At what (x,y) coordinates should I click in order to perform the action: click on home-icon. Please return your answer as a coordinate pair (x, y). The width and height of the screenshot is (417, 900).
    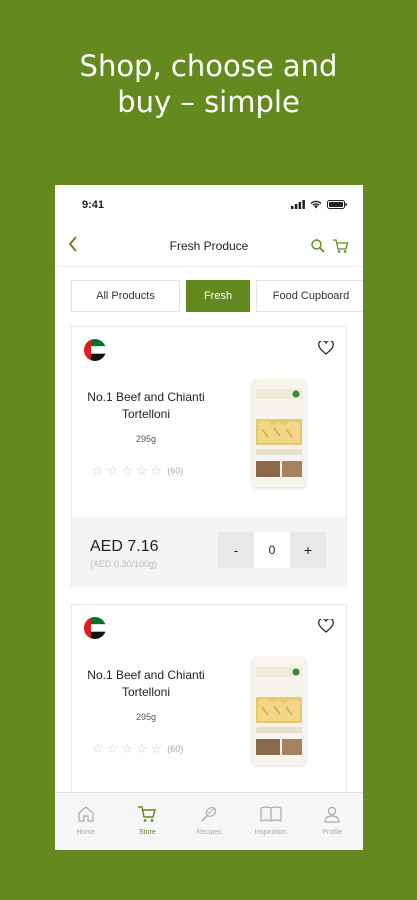
    Looking at the image, I should click on (86, 814).